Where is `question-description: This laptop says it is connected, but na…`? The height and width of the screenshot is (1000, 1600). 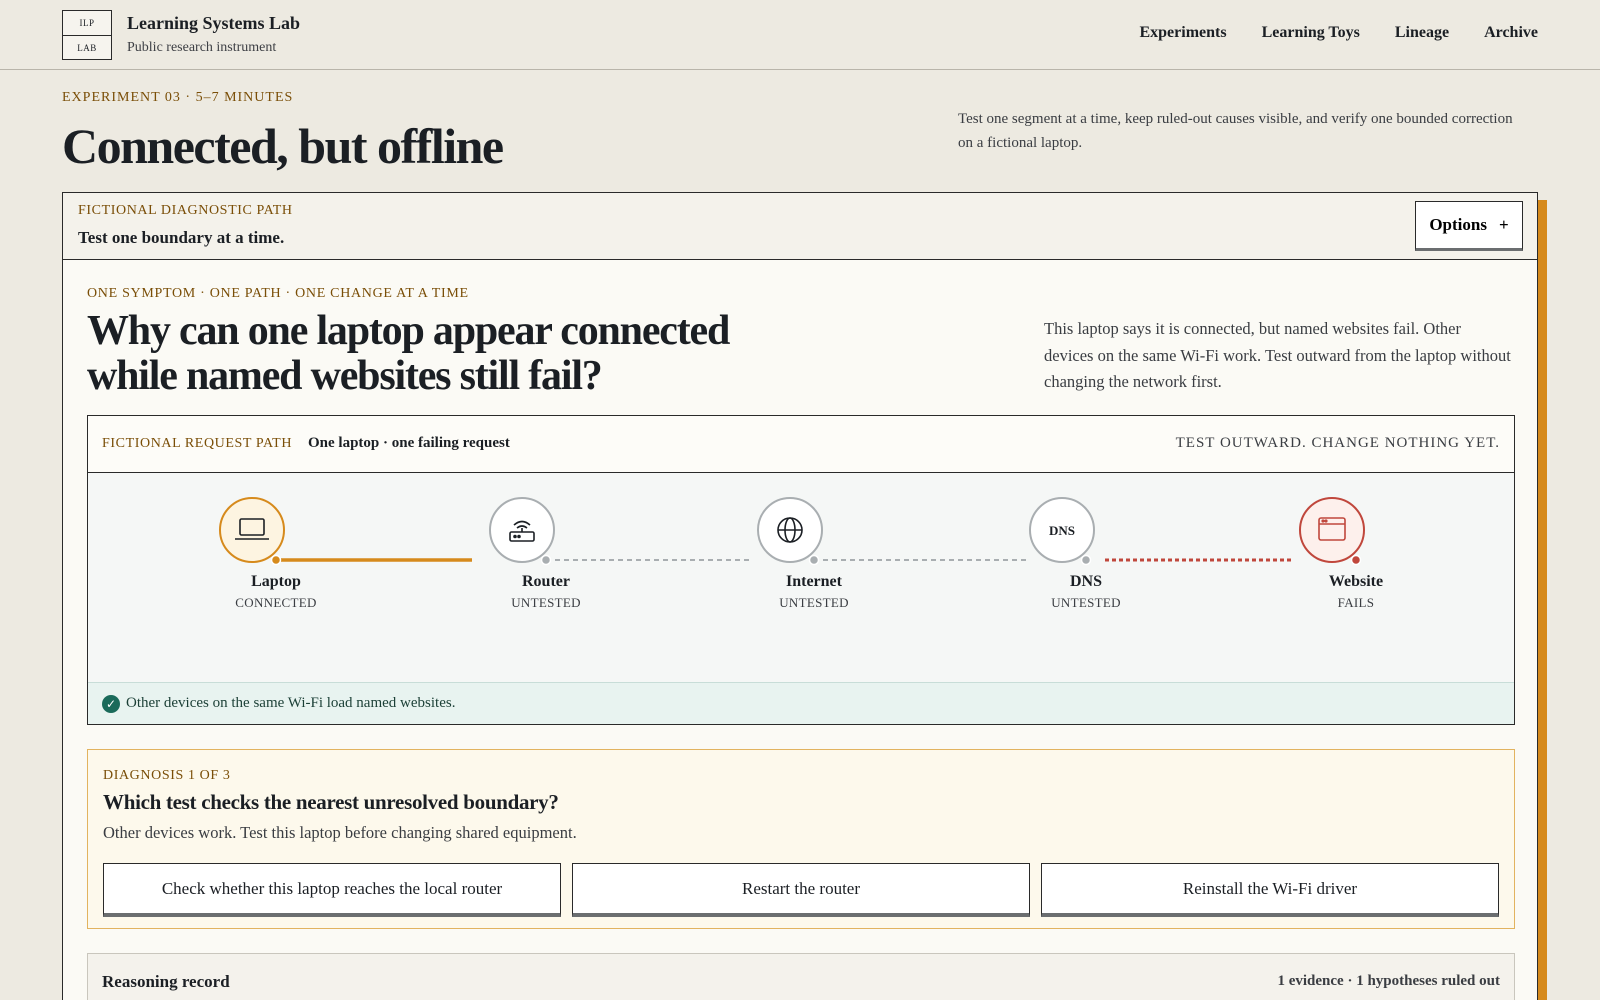
question-description: This laptop says it is connected, but na… is located at coordinates (1277, 355).